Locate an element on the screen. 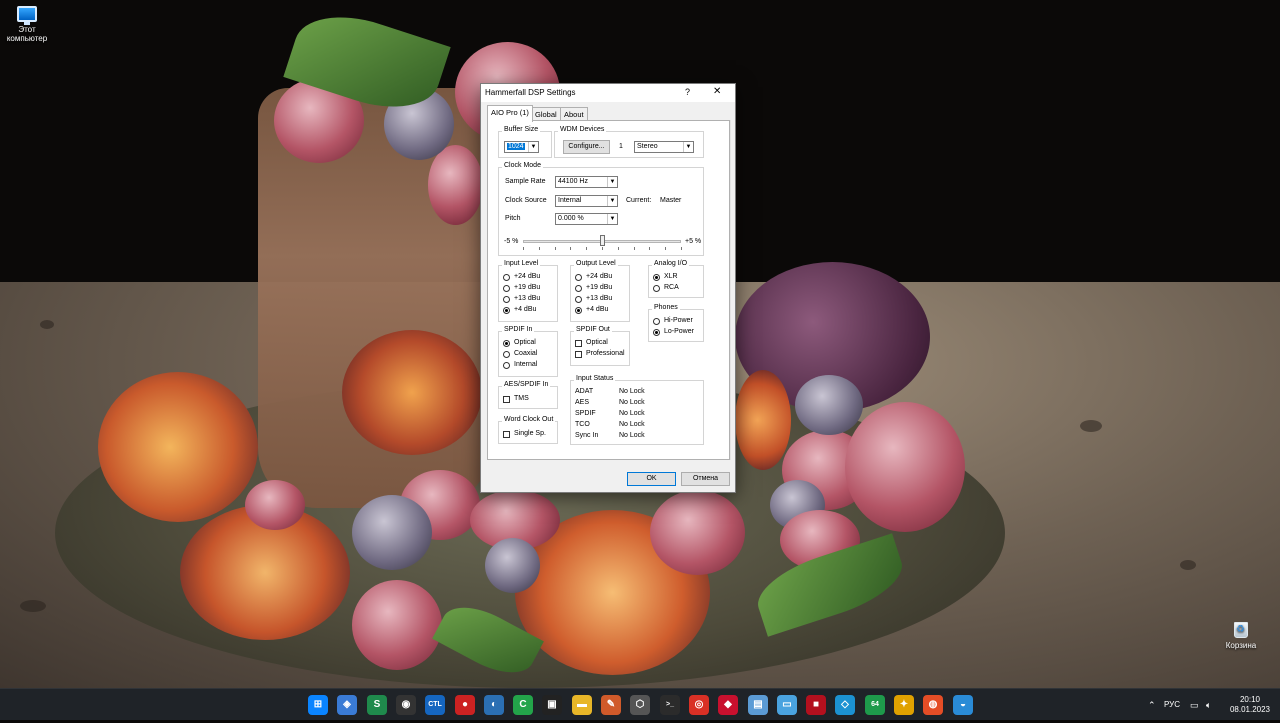  taskbar-app-cube-icon: ⬡ is located at coordinates (640, 705).